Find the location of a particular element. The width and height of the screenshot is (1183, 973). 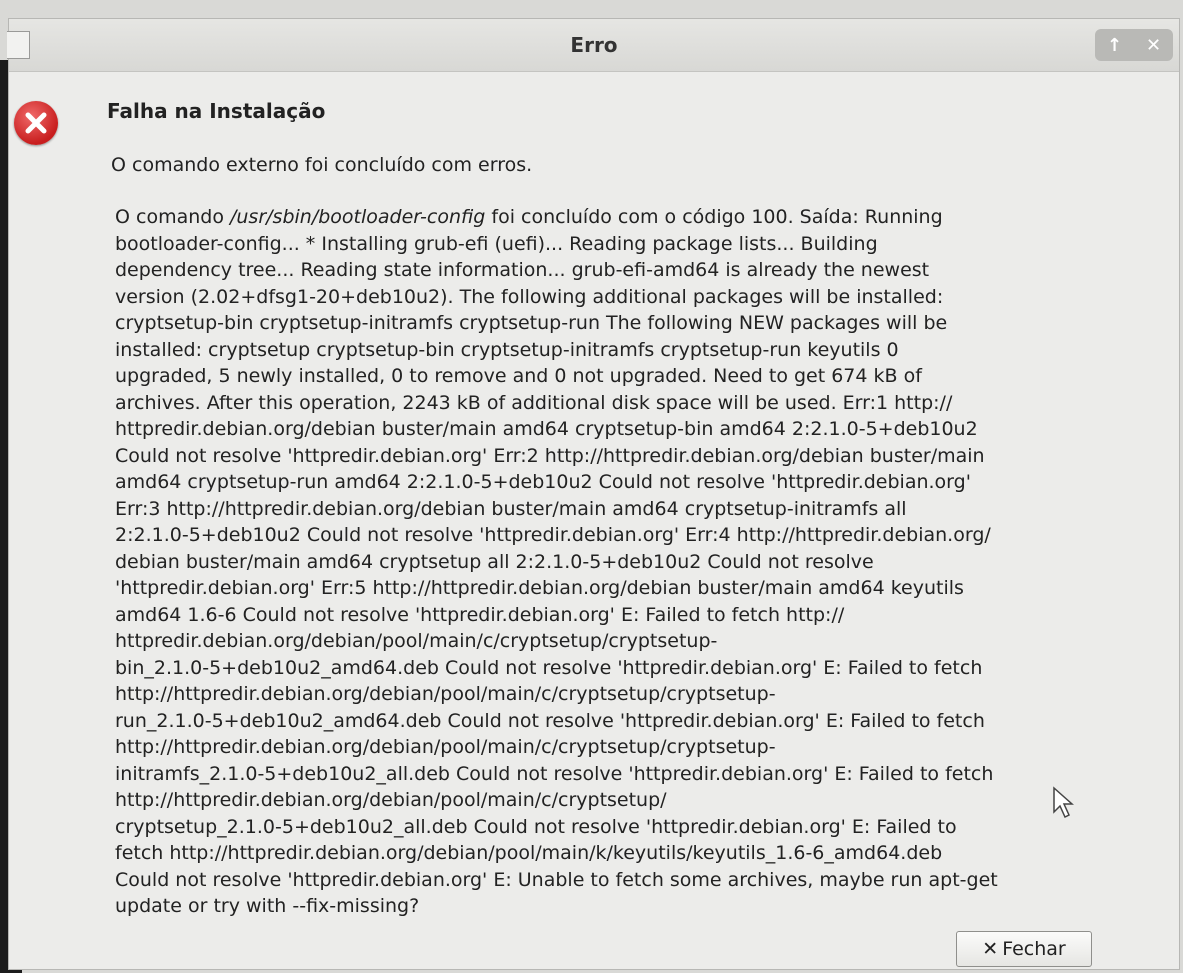

maximize-button: ↑ is located at coordinates (1115, 45).